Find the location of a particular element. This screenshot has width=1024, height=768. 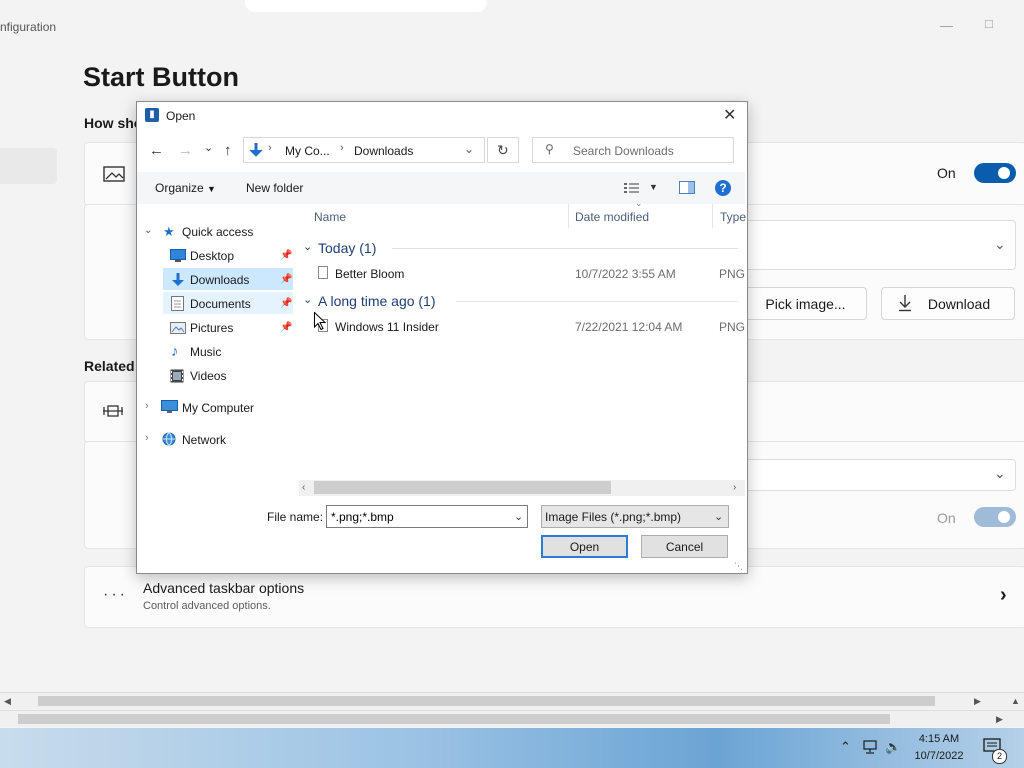

refresh-button: ↻ is located at coordinates (503, 150).